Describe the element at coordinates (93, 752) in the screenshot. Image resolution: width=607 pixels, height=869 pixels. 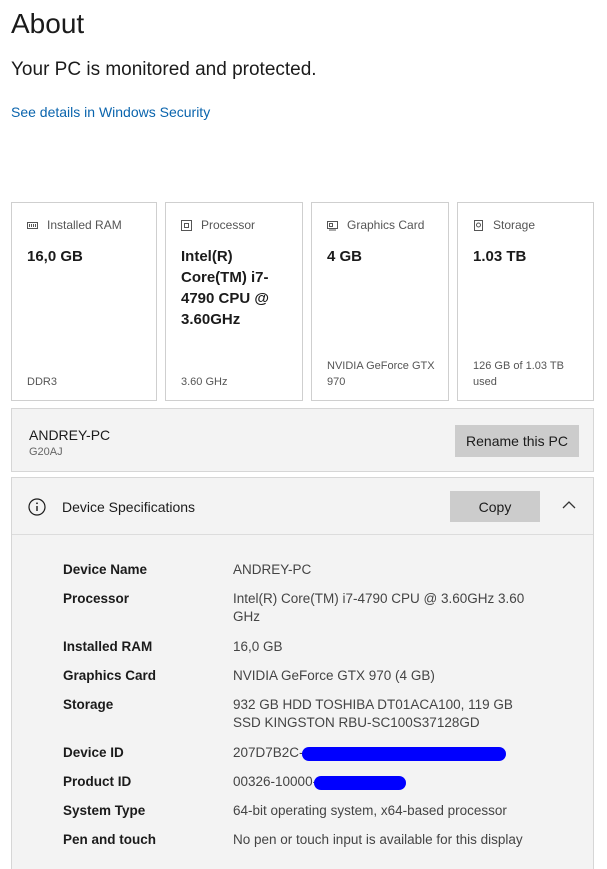
I see `spec-key: Device ID` at that location.